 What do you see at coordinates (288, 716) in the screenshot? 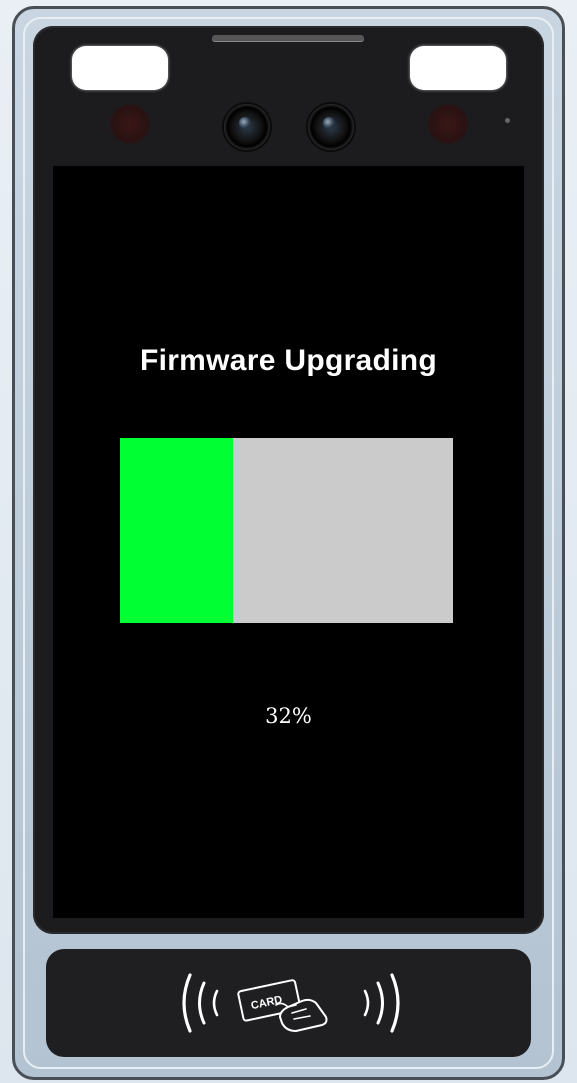
I see `progress-percent: 32%` at bounding box center [288, 716].